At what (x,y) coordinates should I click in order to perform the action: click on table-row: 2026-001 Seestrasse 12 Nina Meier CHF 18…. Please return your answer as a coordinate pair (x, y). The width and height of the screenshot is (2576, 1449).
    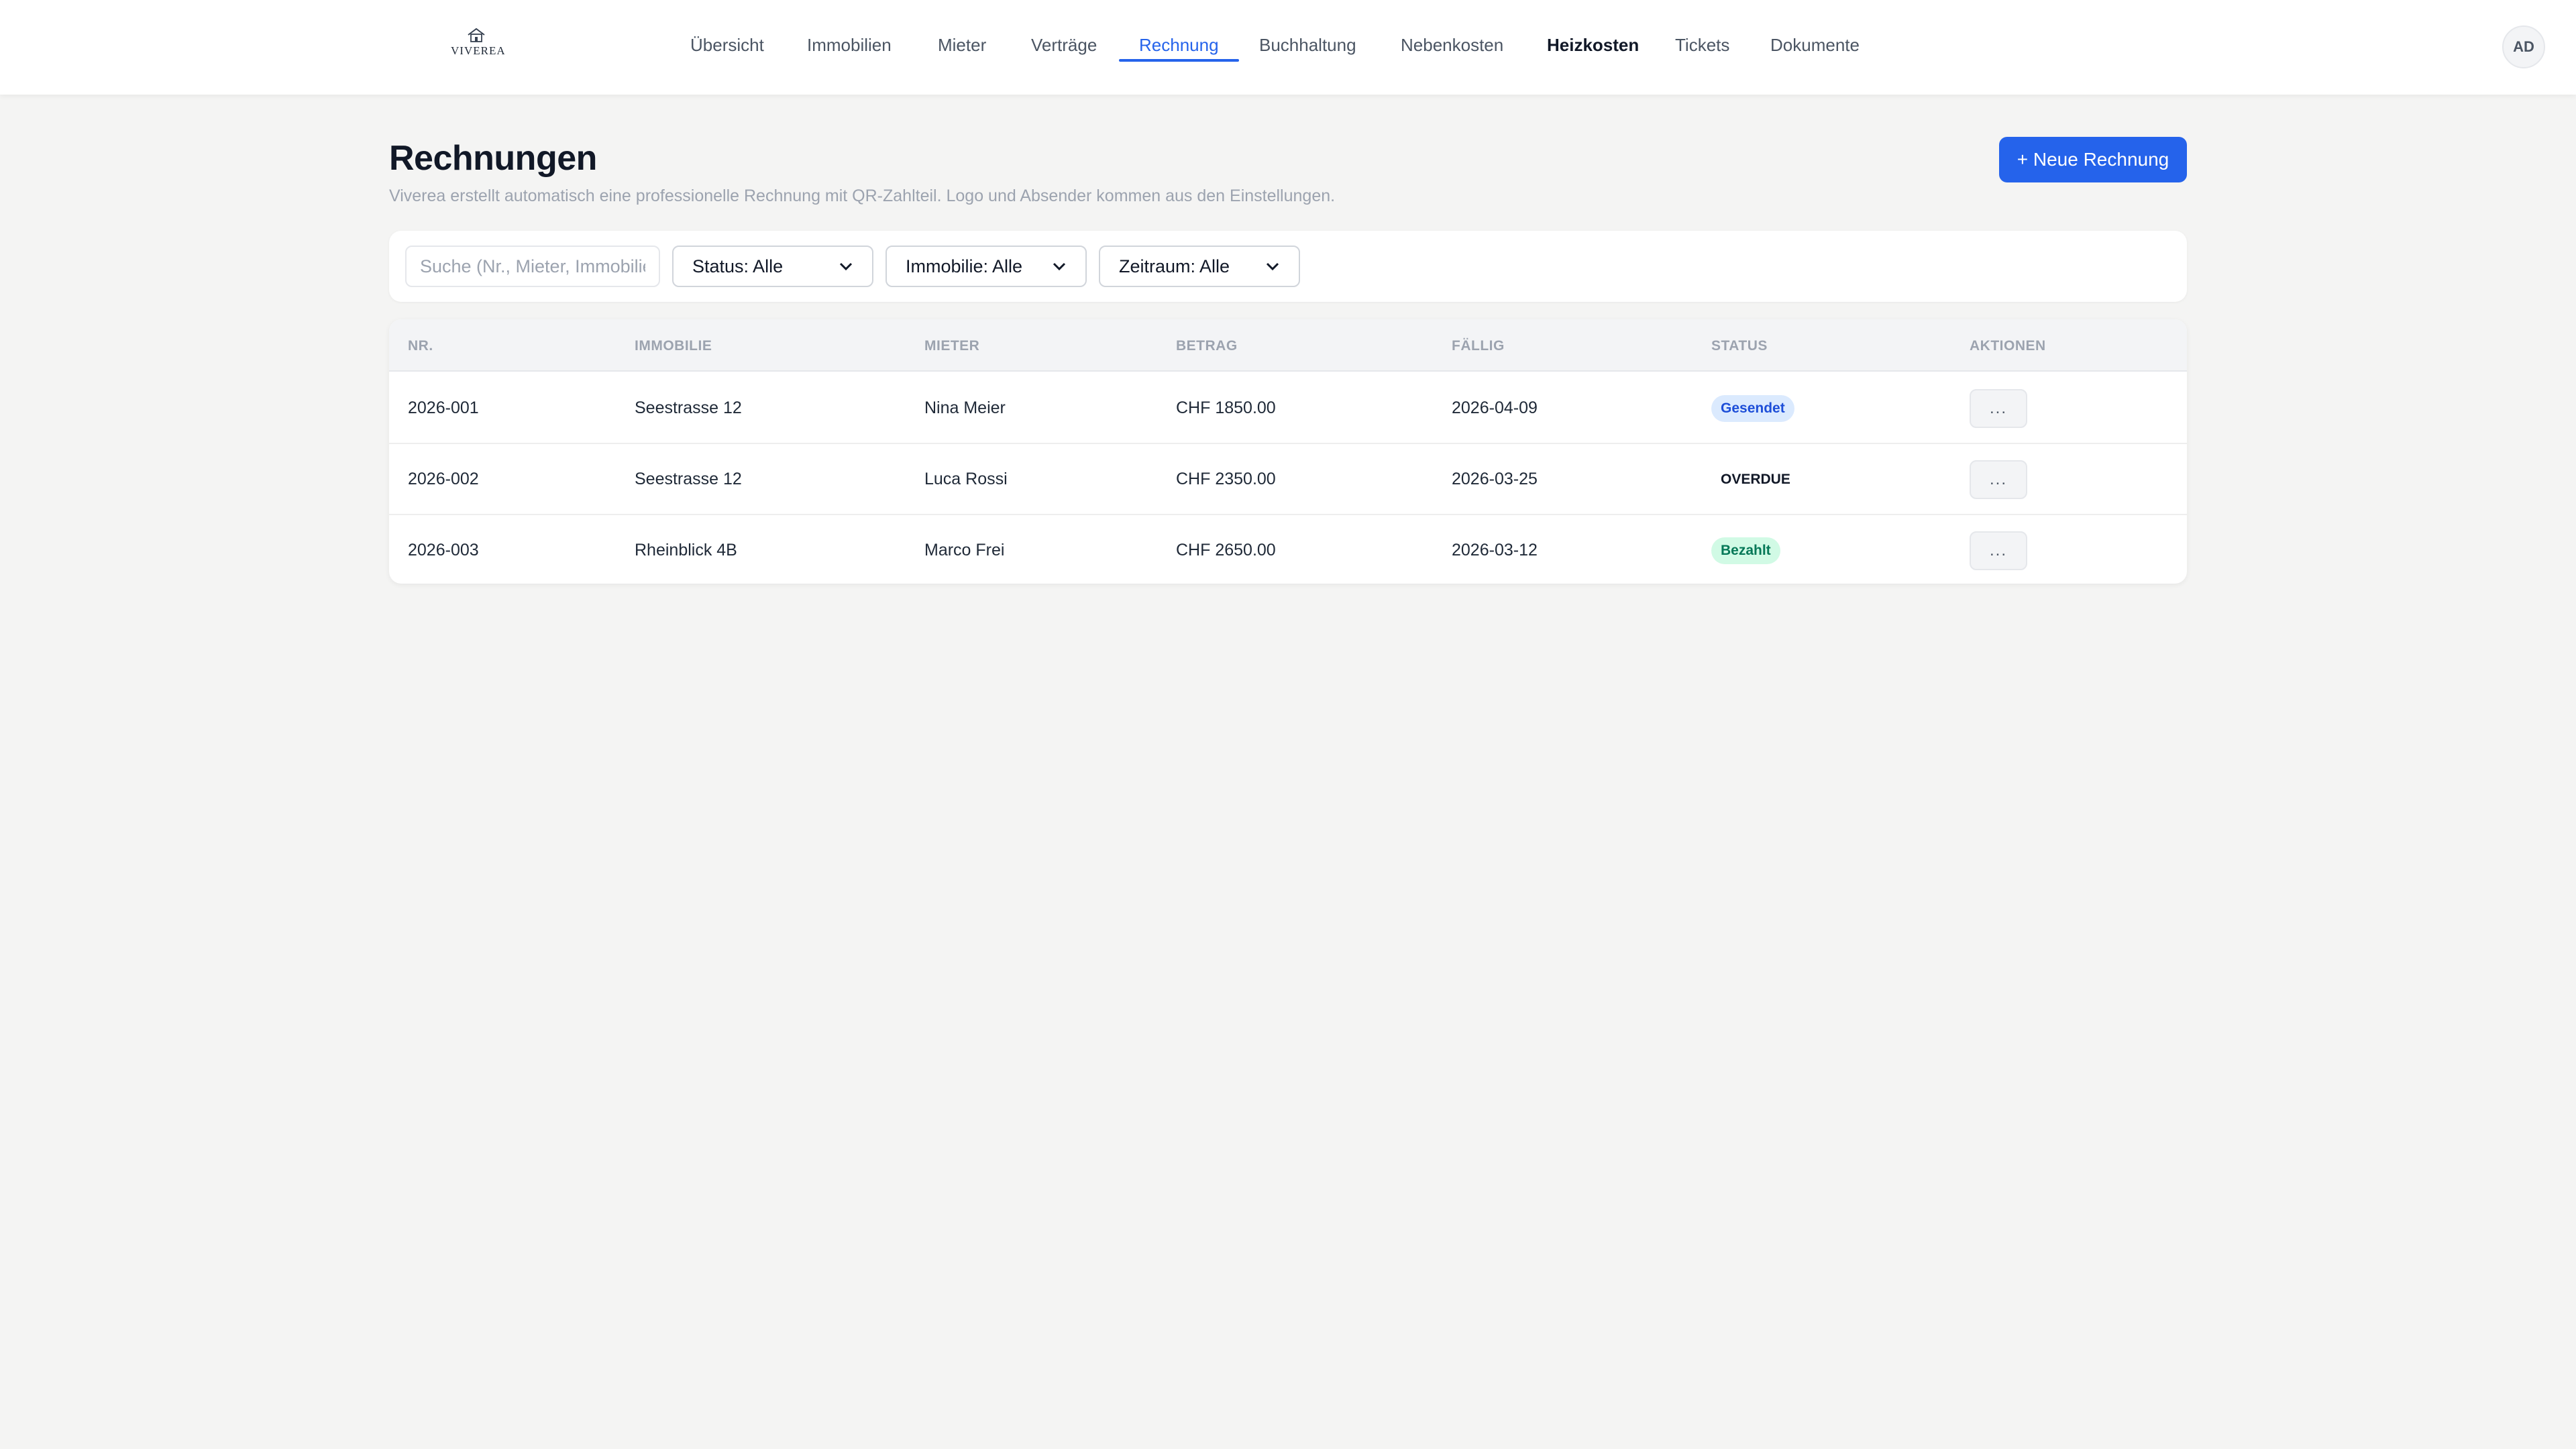
    Looking at the image, I should click on (1288, 408).